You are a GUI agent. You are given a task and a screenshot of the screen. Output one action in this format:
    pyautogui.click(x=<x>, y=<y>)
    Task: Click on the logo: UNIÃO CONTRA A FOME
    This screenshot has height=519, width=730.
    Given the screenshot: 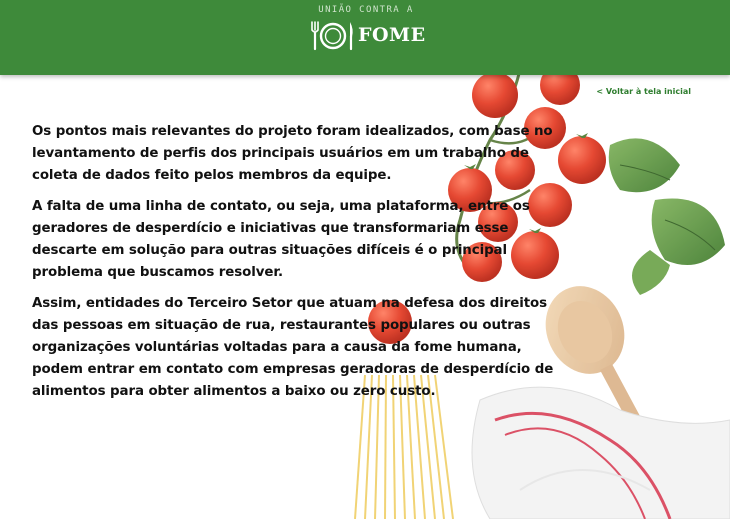 What is the action you would take?
    pyautogui.click(x=366, y=30)
    